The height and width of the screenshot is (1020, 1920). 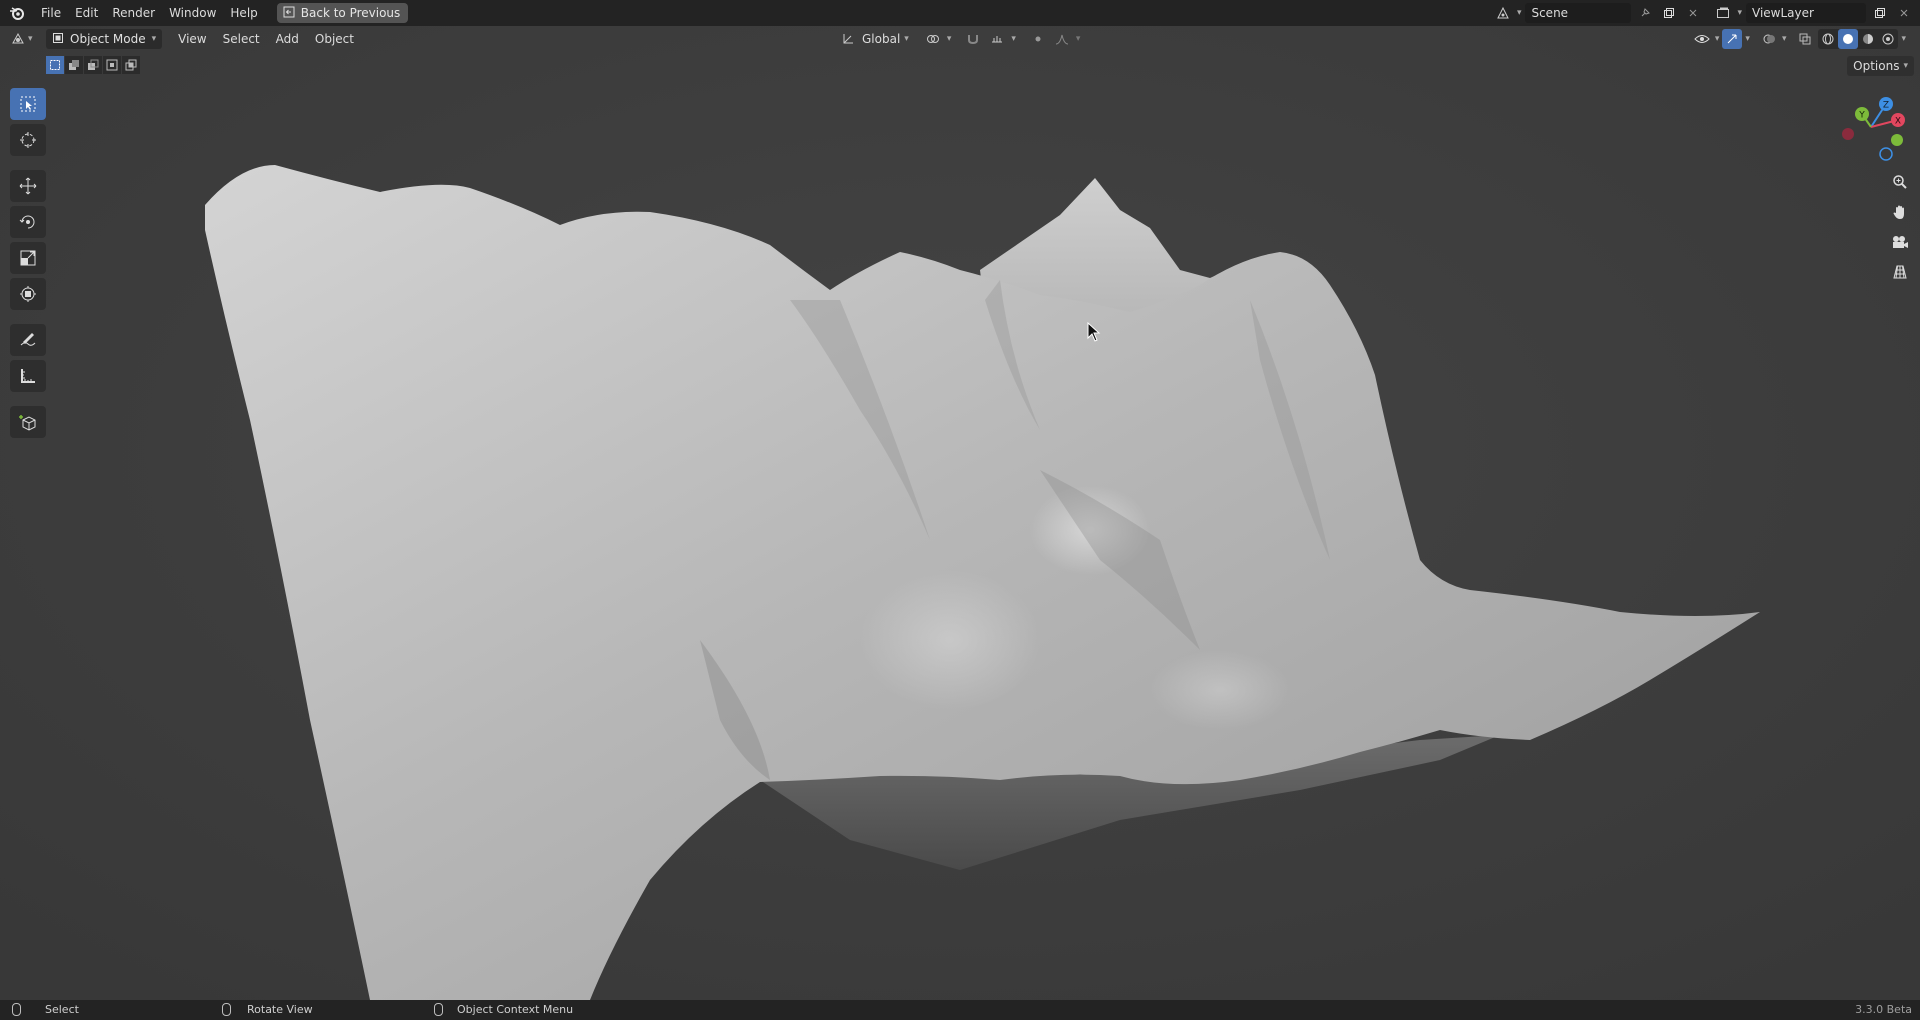 I want to click on menu-file: File, so click(x=51, y=13).